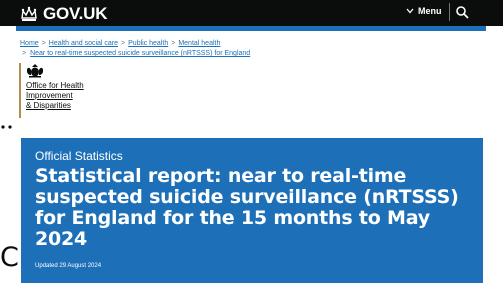  What do you see at coordinates (148, 43) in the screenshot?
I see `breadcrumb-public-health: Public health` at bounding box center [148, 43].